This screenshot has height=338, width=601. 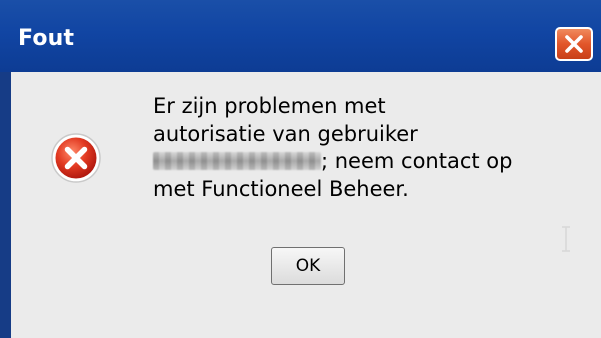 What do you see at coordinates (46, 38) in the screenshot?
I see `dialog-title: Fout` at bounding box center [46, 38].